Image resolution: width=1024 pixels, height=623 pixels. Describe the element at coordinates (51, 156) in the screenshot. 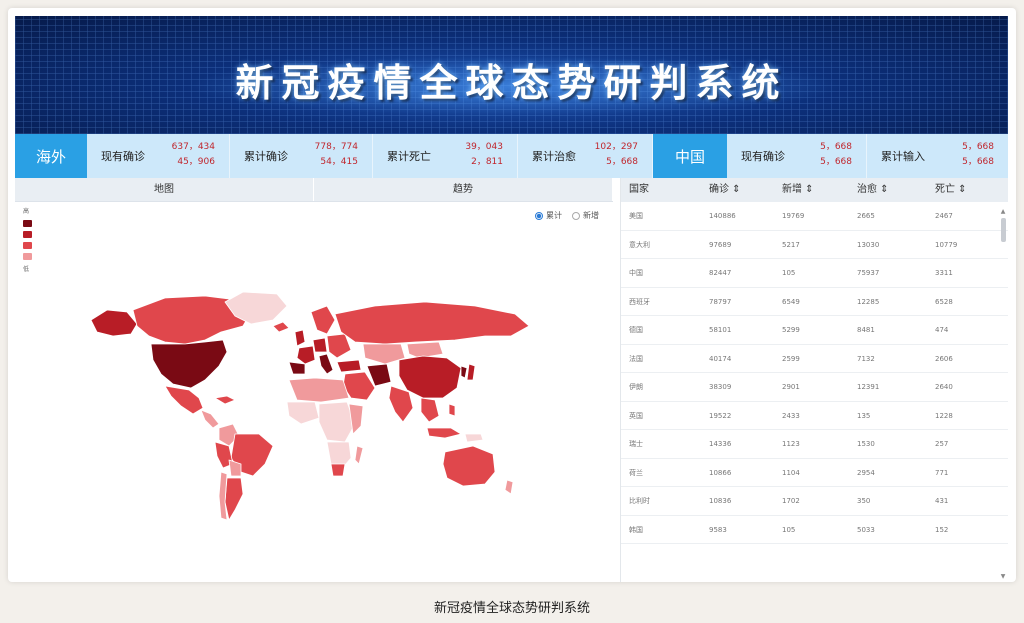

I see `overseas-tag: 海外` at that location.